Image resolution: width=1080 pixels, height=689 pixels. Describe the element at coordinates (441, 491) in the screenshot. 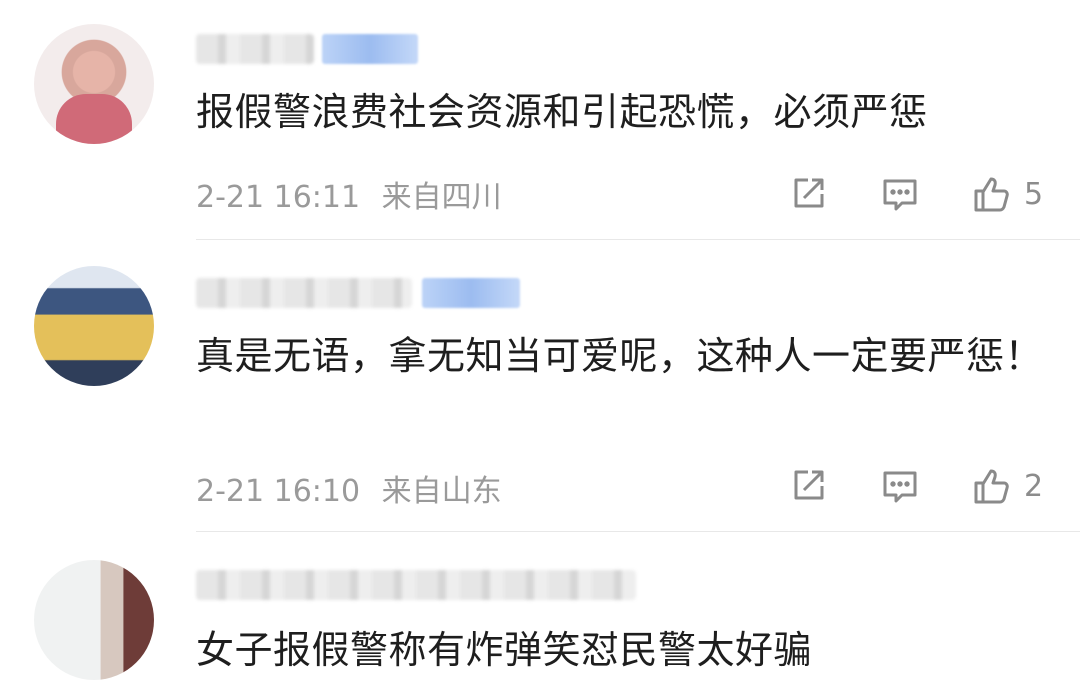

I see `comment-location: 来自山东` at that location.